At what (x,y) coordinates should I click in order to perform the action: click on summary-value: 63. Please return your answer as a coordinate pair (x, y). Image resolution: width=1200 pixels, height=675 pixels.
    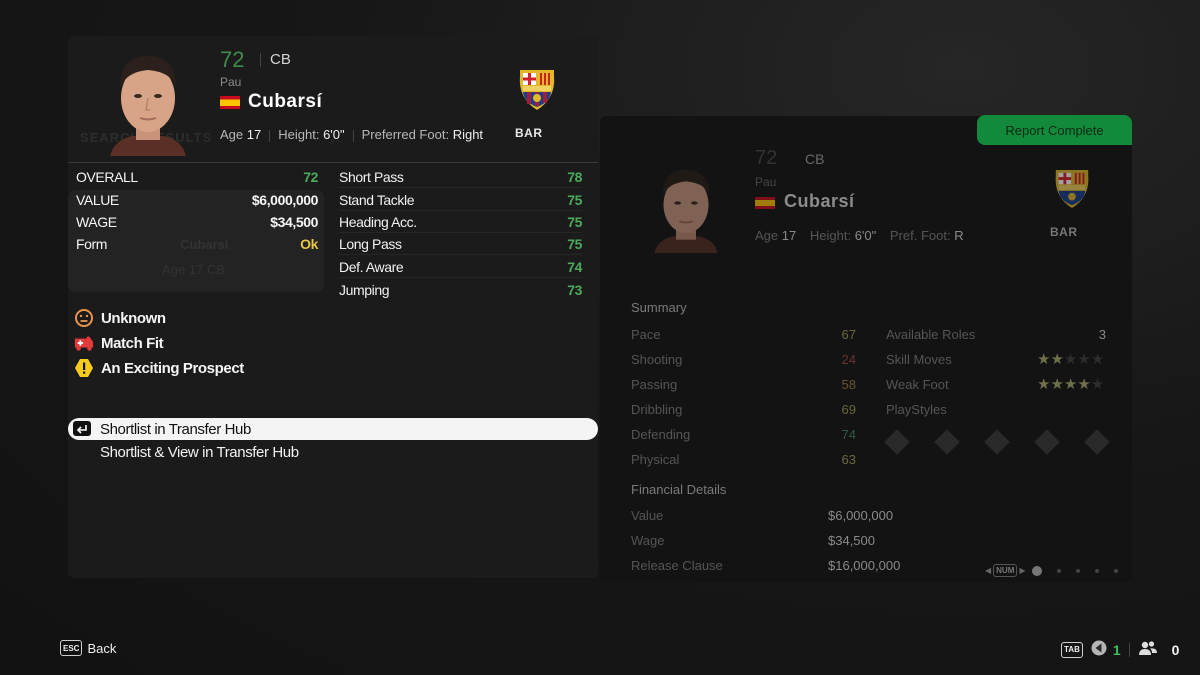
    Looking at the image, I should click on (848, 459).